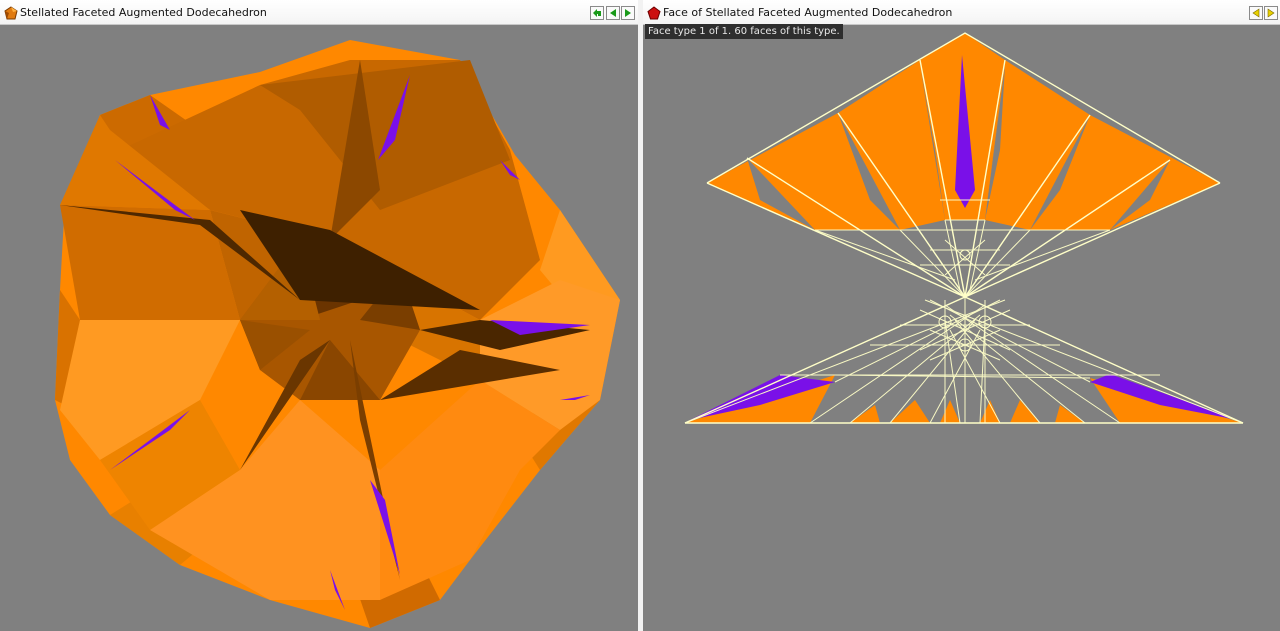  Describe the element at coordinates (319, 12) in the screenshot. I see `polyhedron-view-titlebar: Stellated Faceted Augmented Dodecahedron` at that location.